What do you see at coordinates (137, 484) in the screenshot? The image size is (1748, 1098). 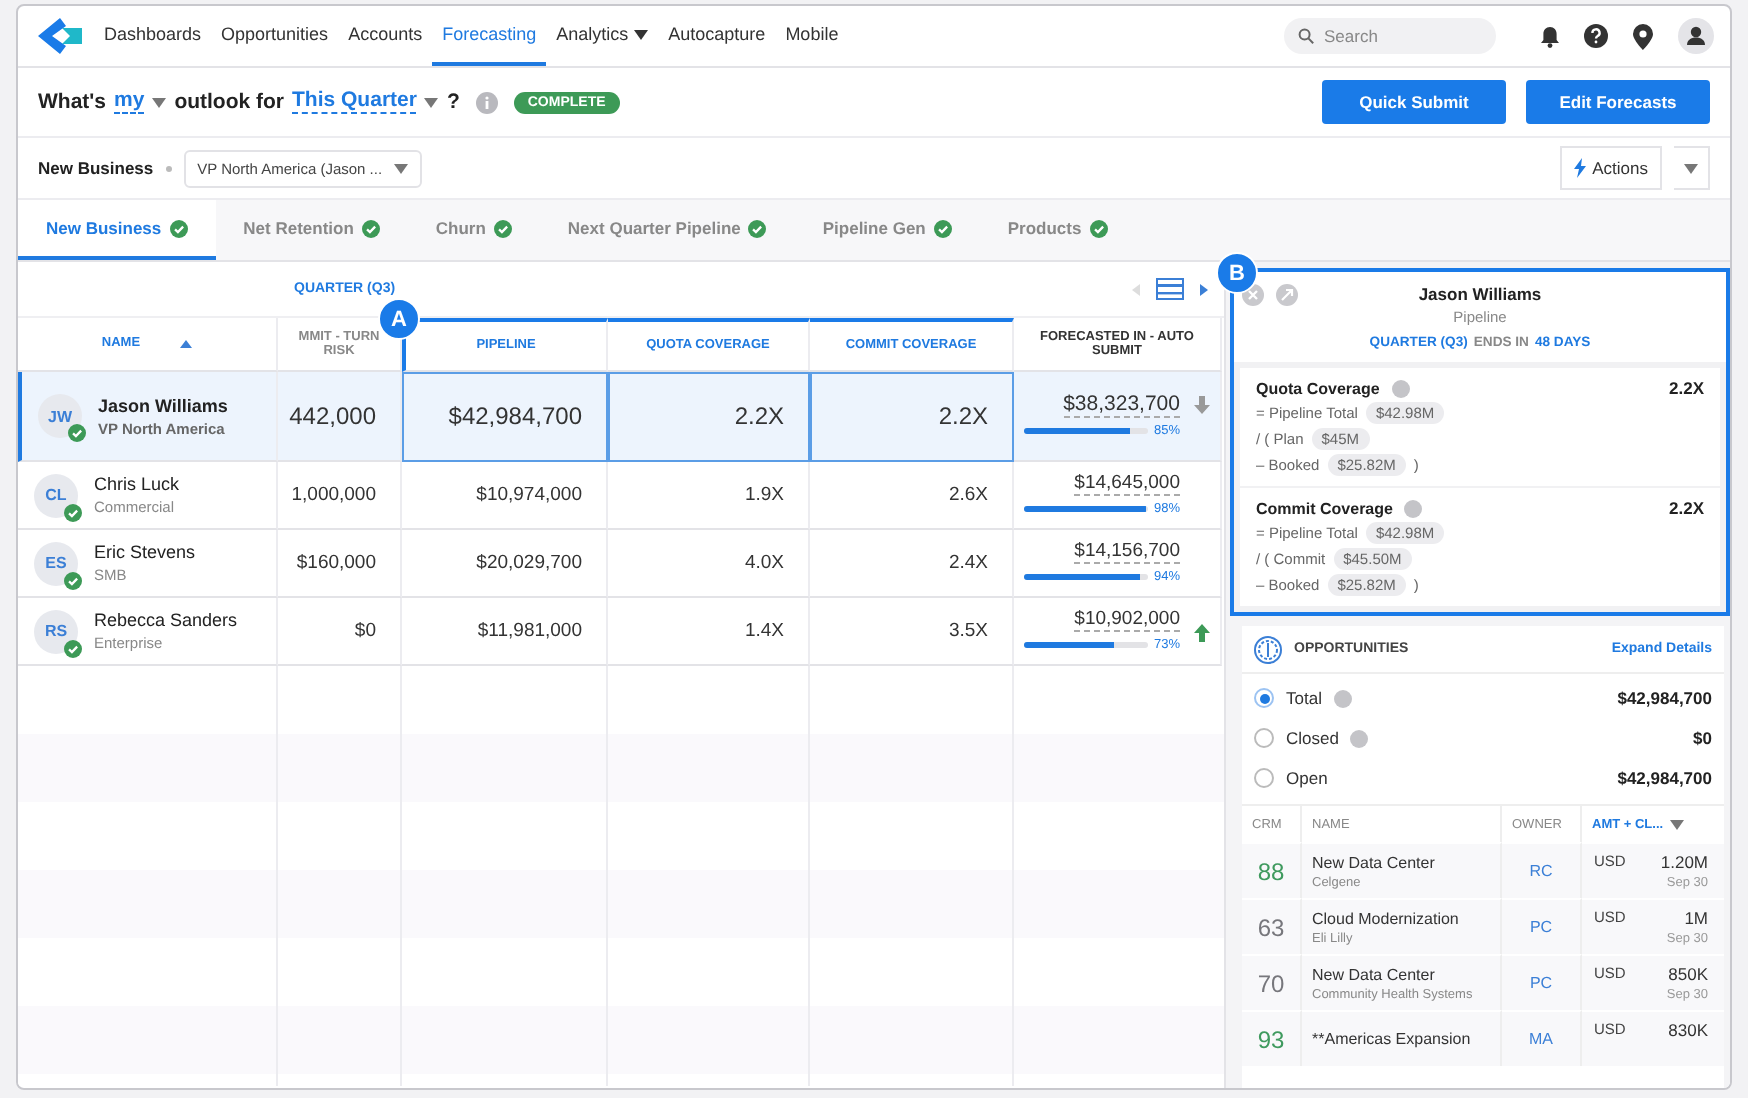 I see `person-name: Chris Luck` at bounding box center [137, 484].